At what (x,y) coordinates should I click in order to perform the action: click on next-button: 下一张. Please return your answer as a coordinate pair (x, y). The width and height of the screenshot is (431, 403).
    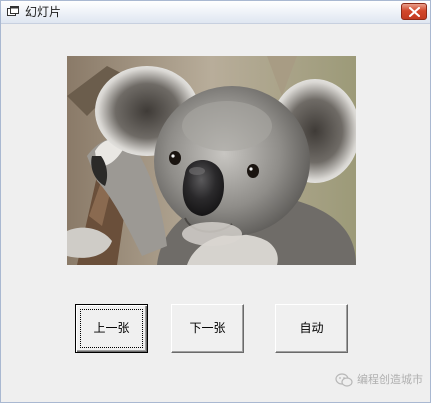
    Looking at the image, I should click on (207, 328).